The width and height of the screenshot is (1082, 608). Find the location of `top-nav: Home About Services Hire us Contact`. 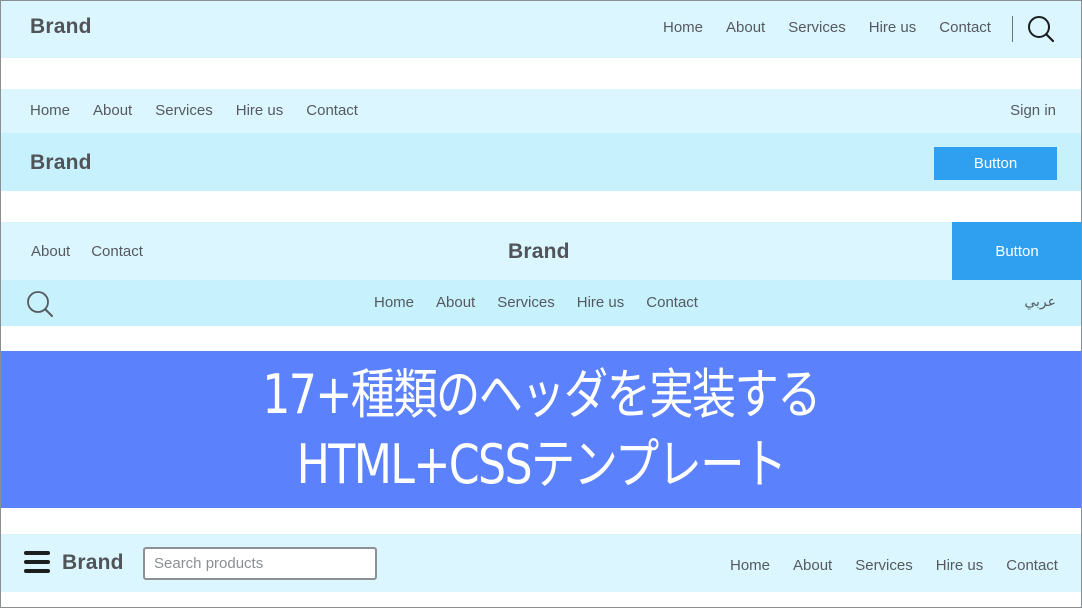

top-nav: Home About Services Hire us Contact is located at coordinates (205, 110).